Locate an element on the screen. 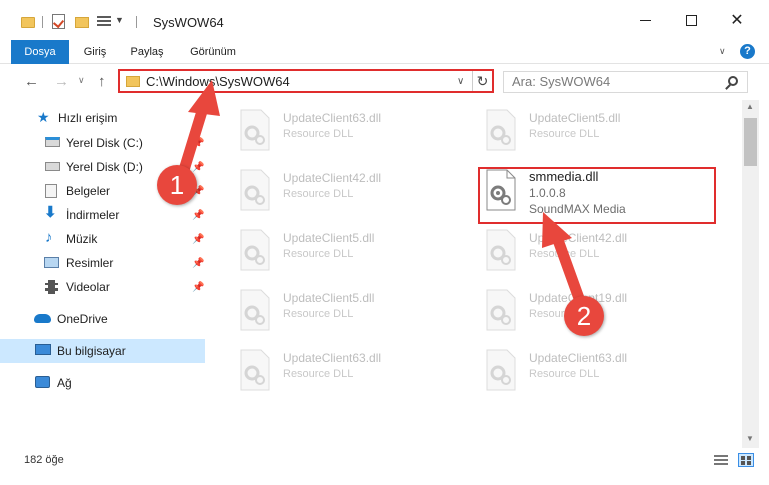  minimize-button is located at coordinates (645, 20).